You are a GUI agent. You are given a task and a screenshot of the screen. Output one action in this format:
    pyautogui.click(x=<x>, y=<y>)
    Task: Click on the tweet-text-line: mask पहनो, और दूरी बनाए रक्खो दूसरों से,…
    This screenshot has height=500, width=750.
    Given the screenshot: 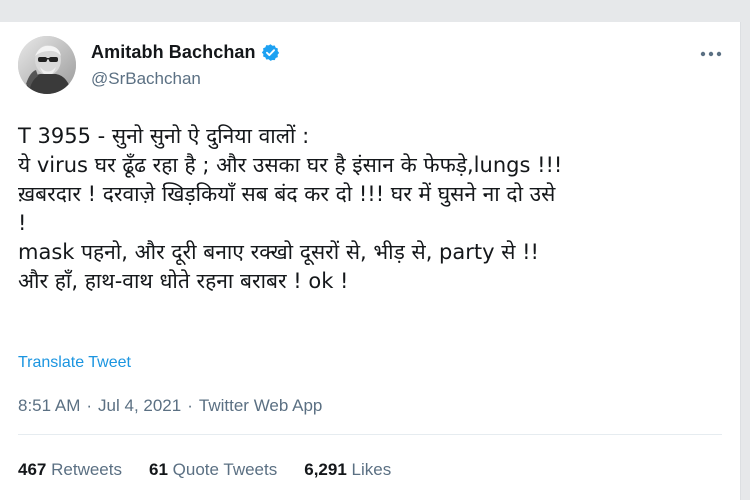 What is the action you would take?
    pyautogui.click(x=278, y=252)
    